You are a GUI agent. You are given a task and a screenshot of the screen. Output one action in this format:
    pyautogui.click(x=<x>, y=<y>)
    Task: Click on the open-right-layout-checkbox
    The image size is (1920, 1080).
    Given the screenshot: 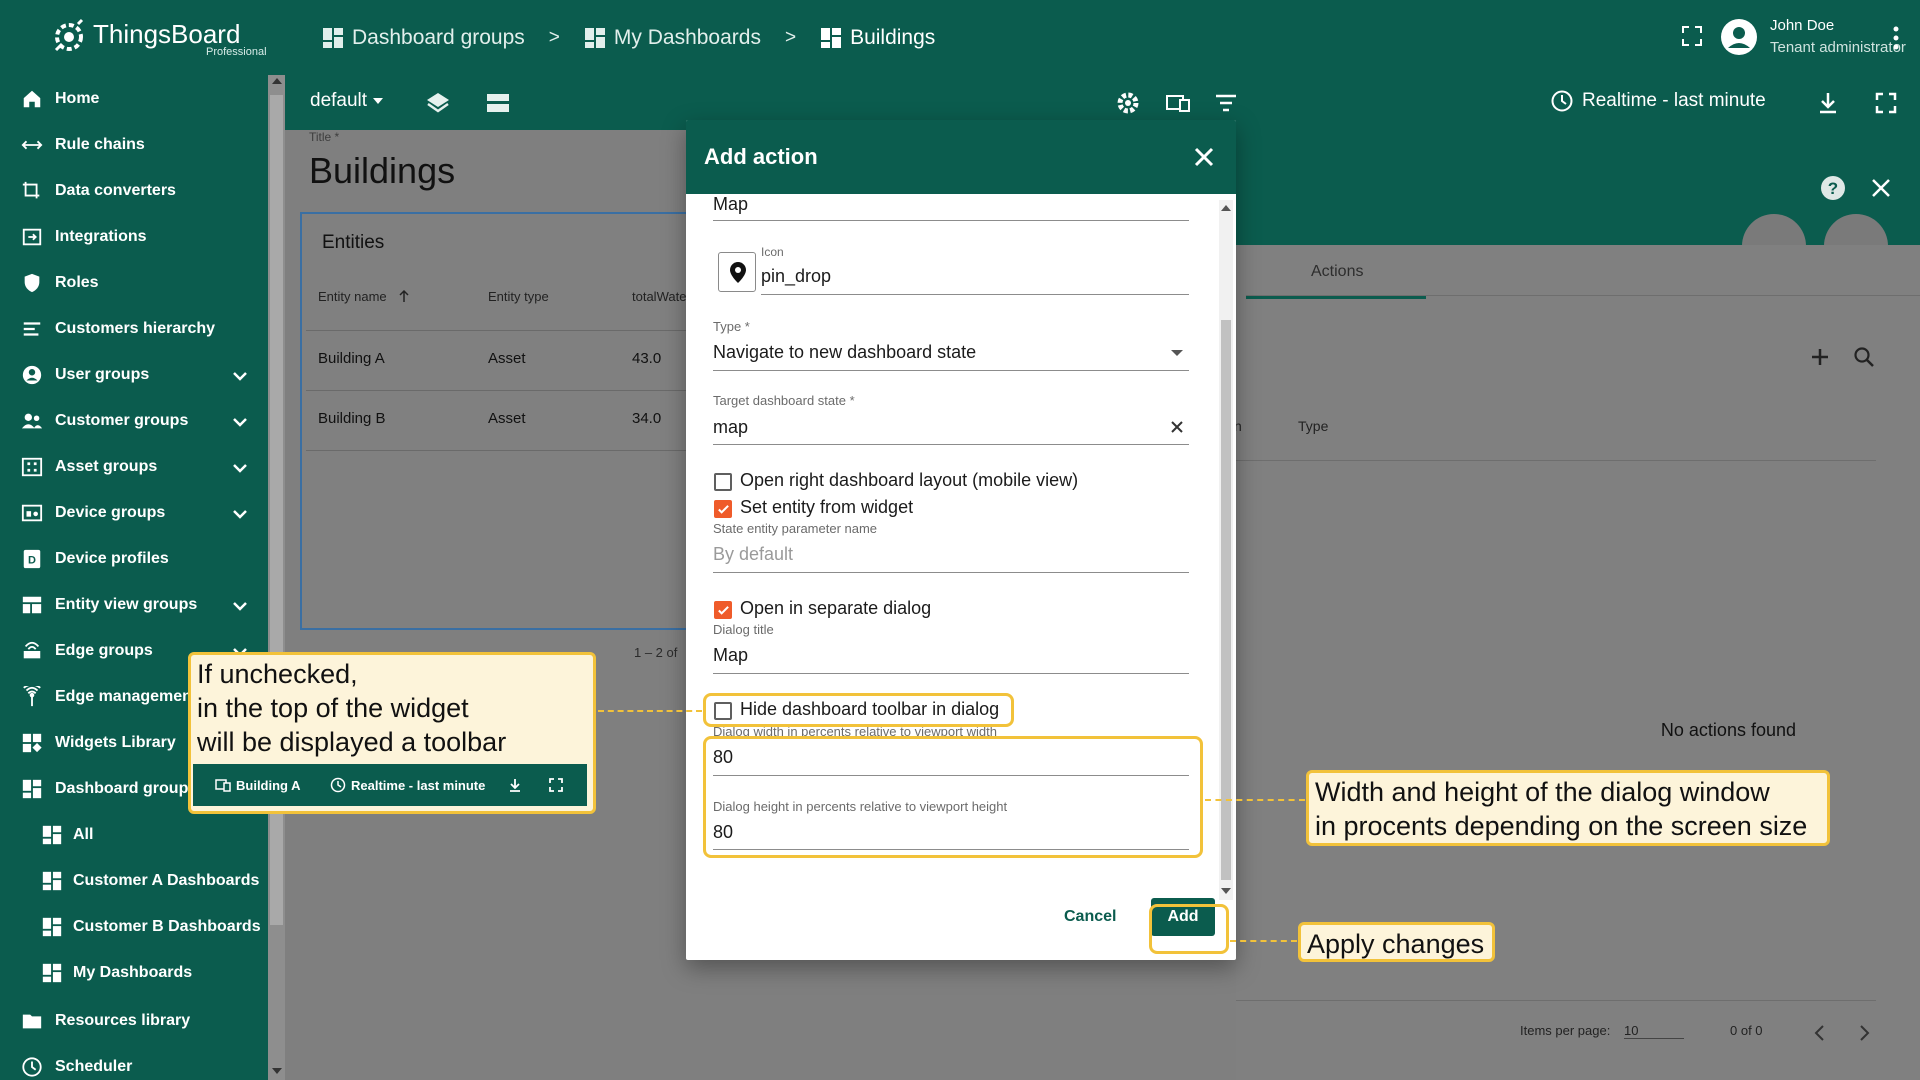 What is the action you would take?
    pyautogui.click(x=723, y=482)
    